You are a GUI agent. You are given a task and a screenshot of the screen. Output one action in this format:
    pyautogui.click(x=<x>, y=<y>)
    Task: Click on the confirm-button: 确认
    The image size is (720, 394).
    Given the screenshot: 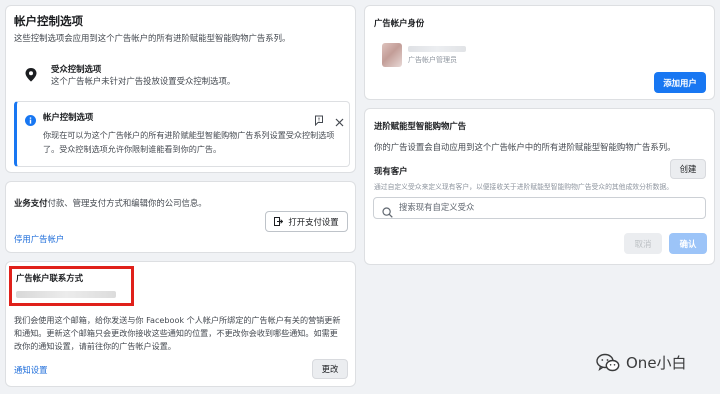 What is the action you would take?
    pyautogui.click(x=688, y=243)
    